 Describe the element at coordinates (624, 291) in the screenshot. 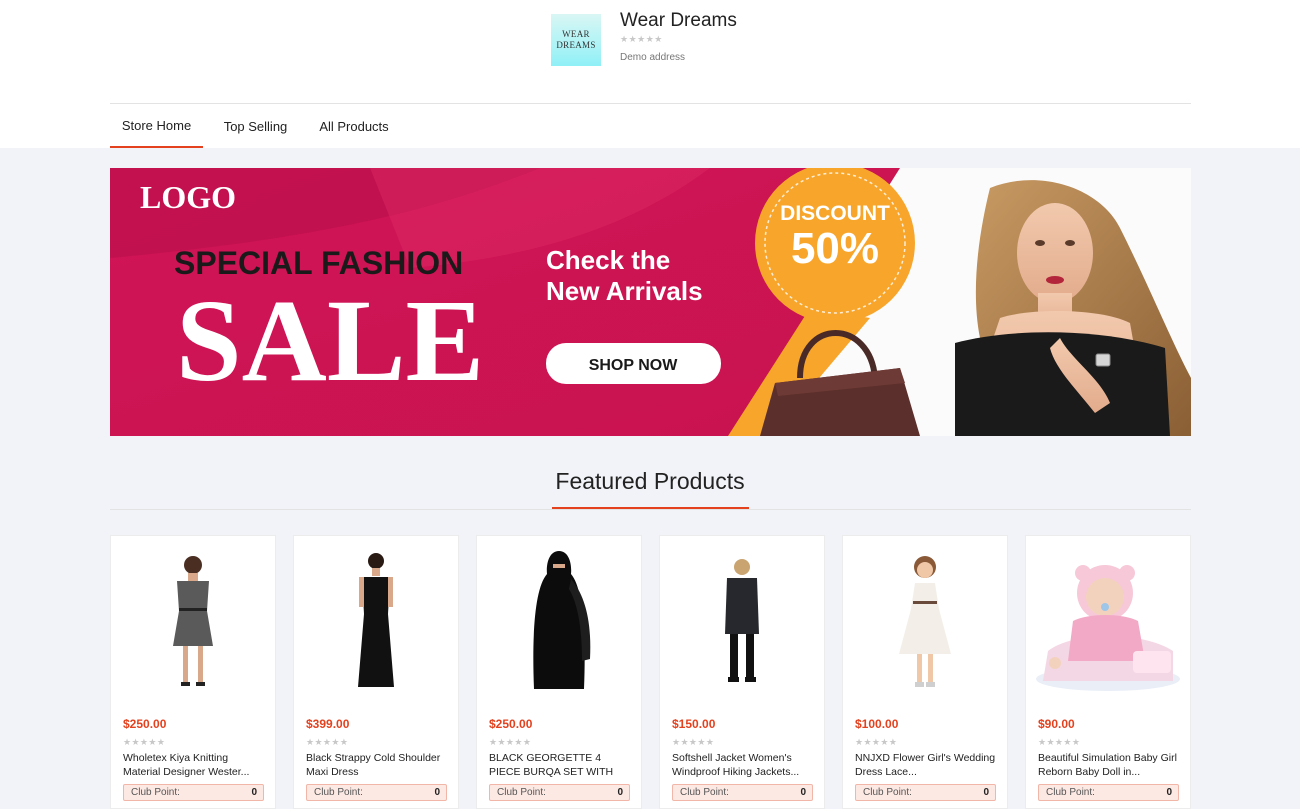

I see `banner-sub-line2: New Arrivals` at that location.